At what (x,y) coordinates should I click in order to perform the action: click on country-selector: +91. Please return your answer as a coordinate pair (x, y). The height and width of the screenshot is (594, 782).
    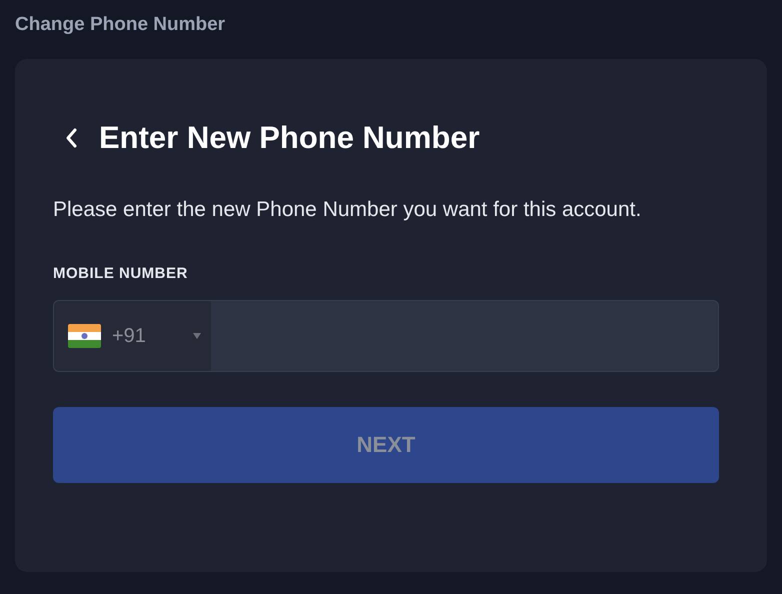
    Looking at the image, I should click on (132, 335).